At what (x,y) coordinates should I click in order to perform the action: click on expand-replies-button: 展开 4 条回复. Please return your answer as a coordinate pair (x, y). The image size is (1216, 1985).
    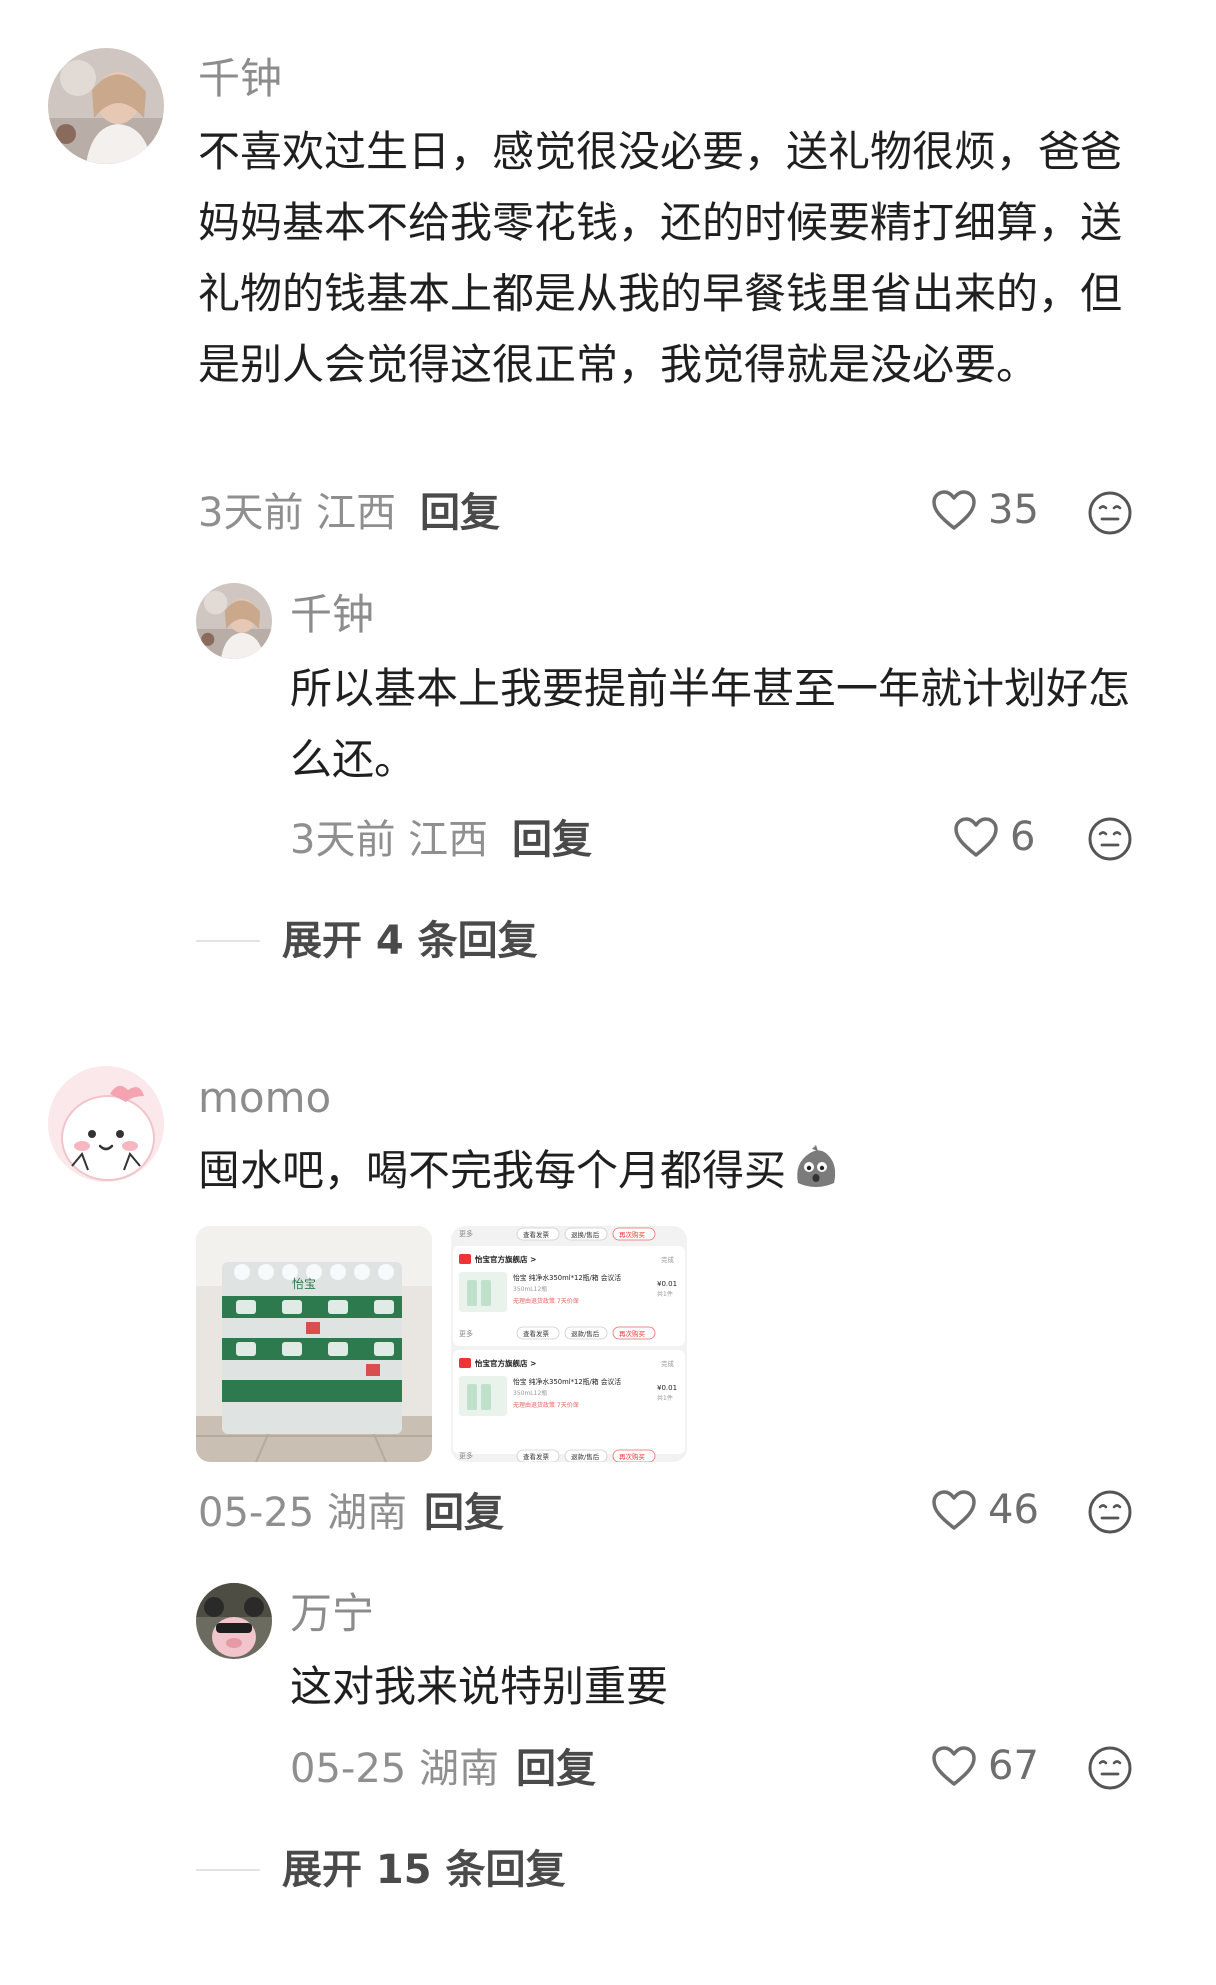
    Looking at the image, I should click on (367, 941).